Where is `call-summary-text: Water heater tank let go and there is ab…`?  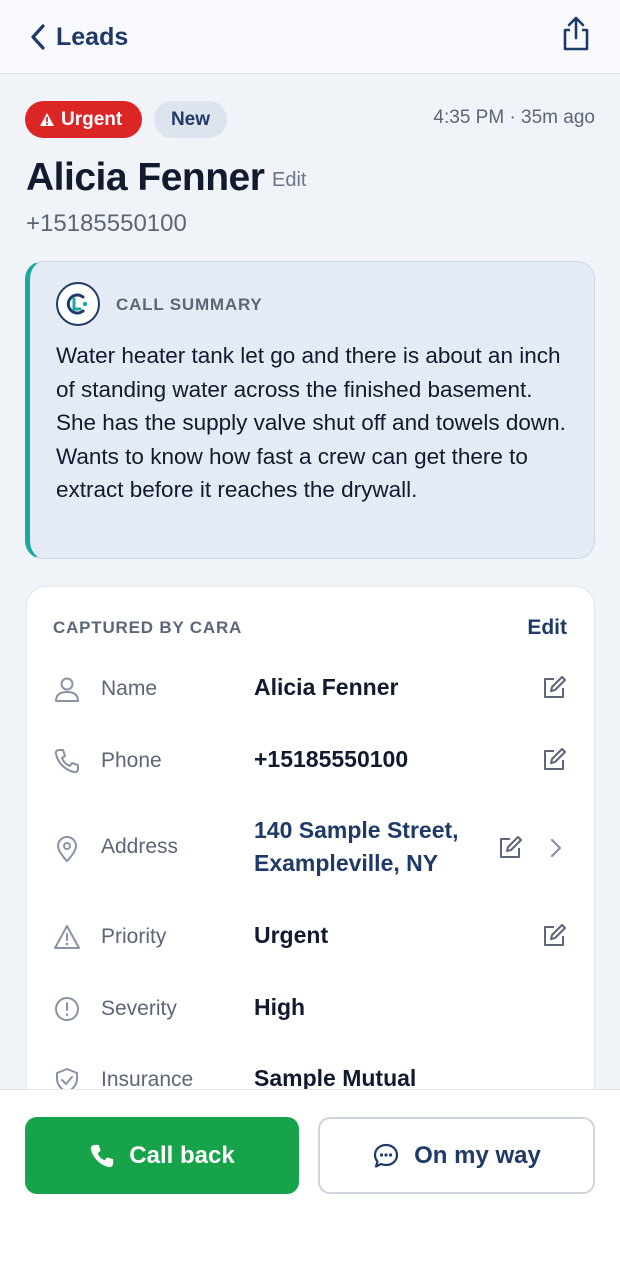
call-summary-text: Water heater tank let go and there is ab… is located at coordinates (311, 422).